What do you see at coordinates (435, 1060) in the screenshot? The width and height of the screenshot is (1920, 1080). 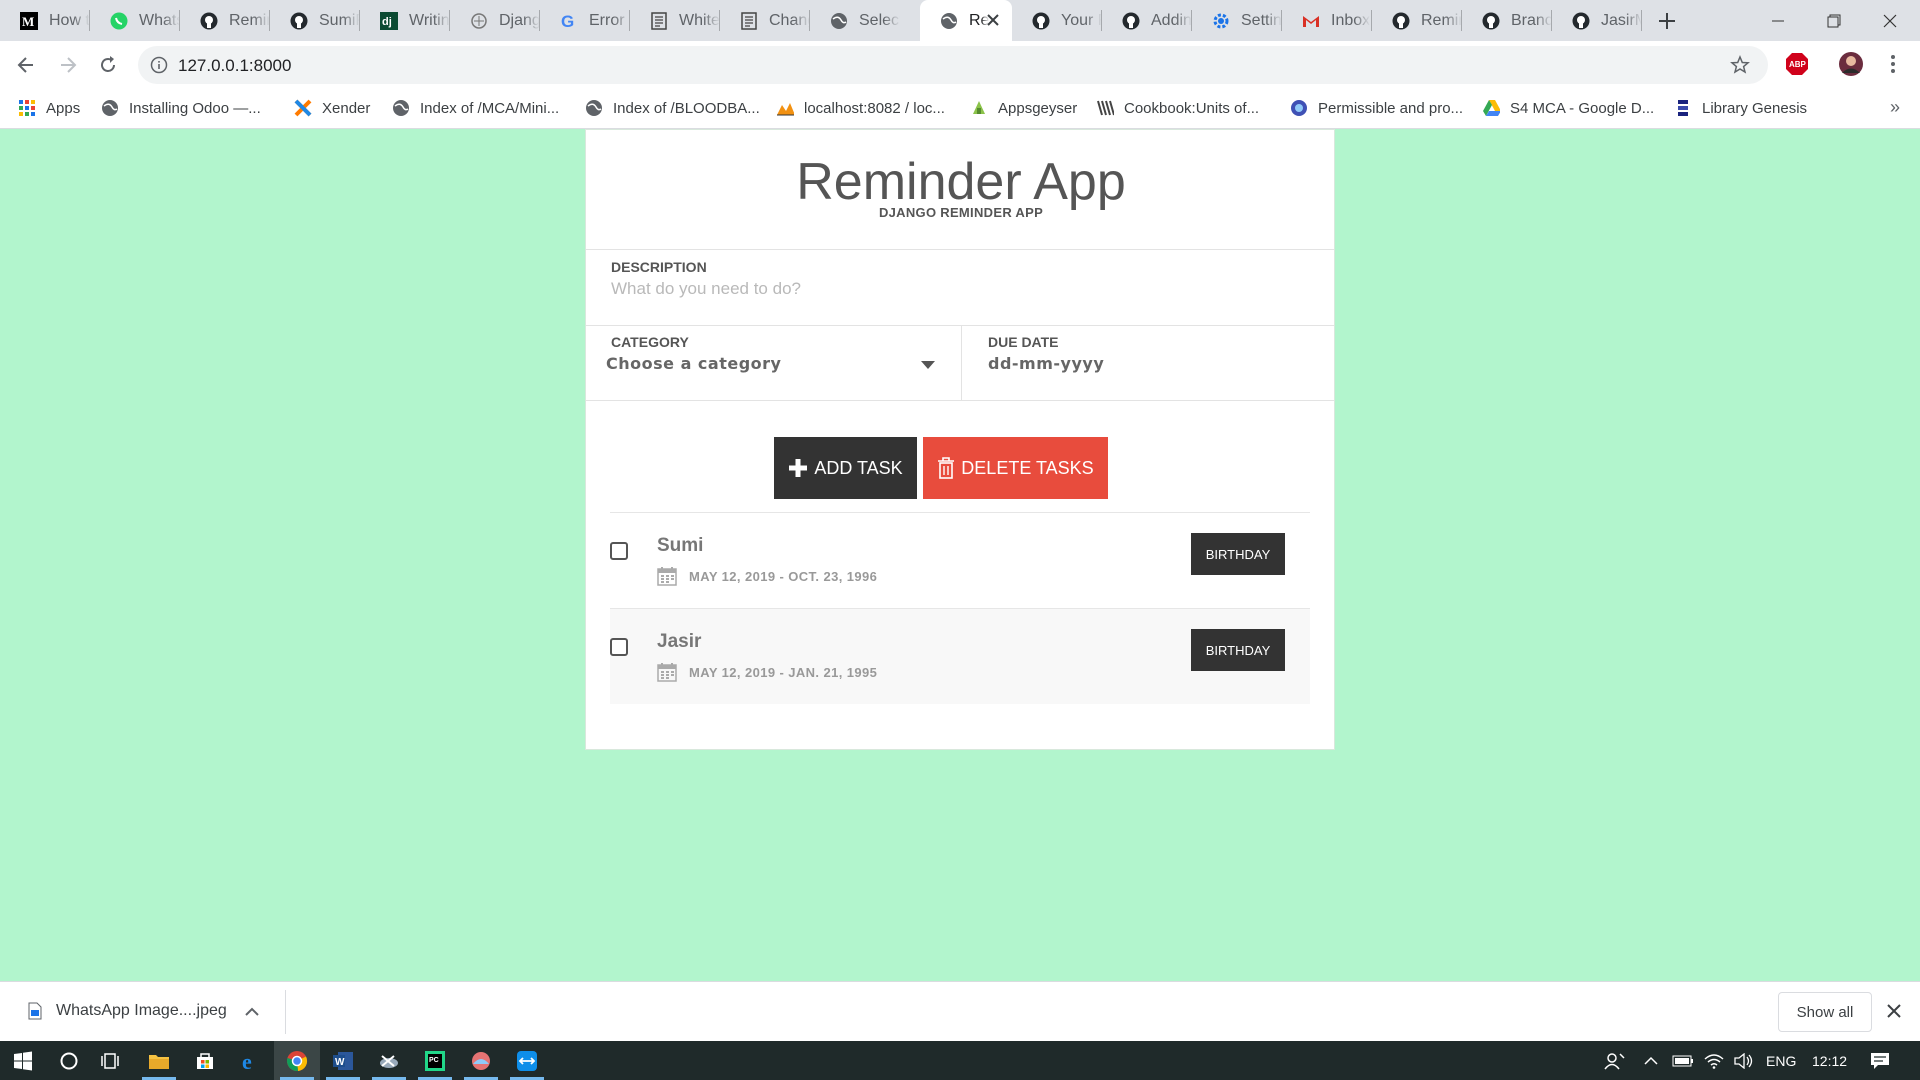 I see `pycharm-icon: PC` at bounding box center [435, 1060].